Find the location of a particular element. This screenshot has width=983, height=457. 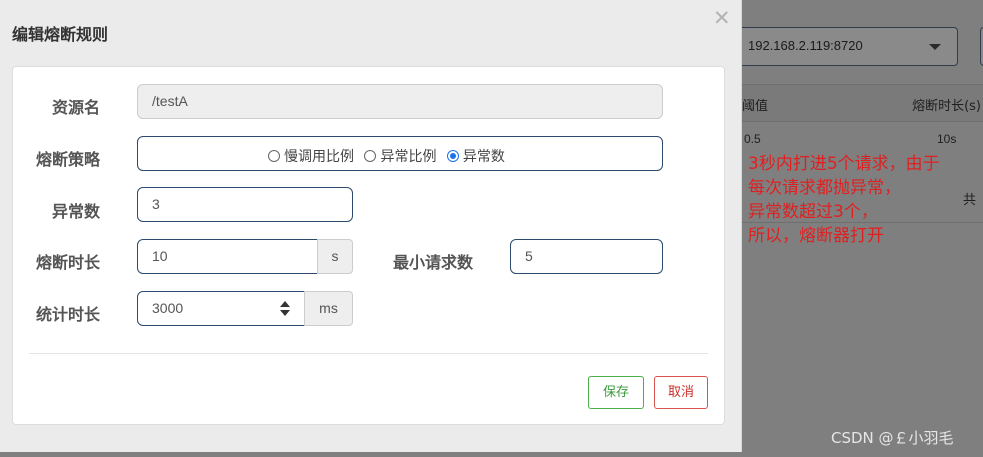

resource-label: 资源名 is located at coordinates (76, 107).